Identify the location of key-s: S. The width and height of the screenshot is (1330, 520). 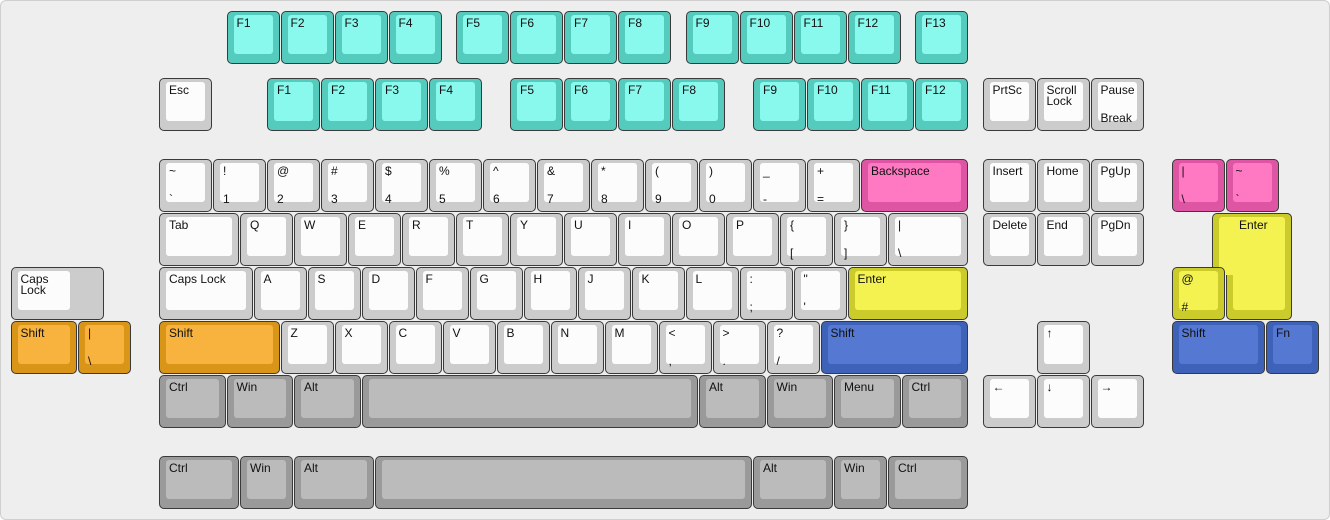
(334, 293).